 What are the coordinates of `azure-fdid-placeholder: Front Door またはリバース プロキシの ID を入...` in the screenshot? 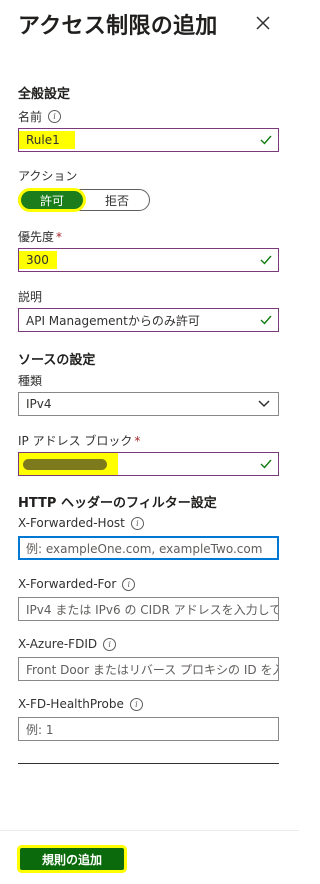 It's located at (152, 669).